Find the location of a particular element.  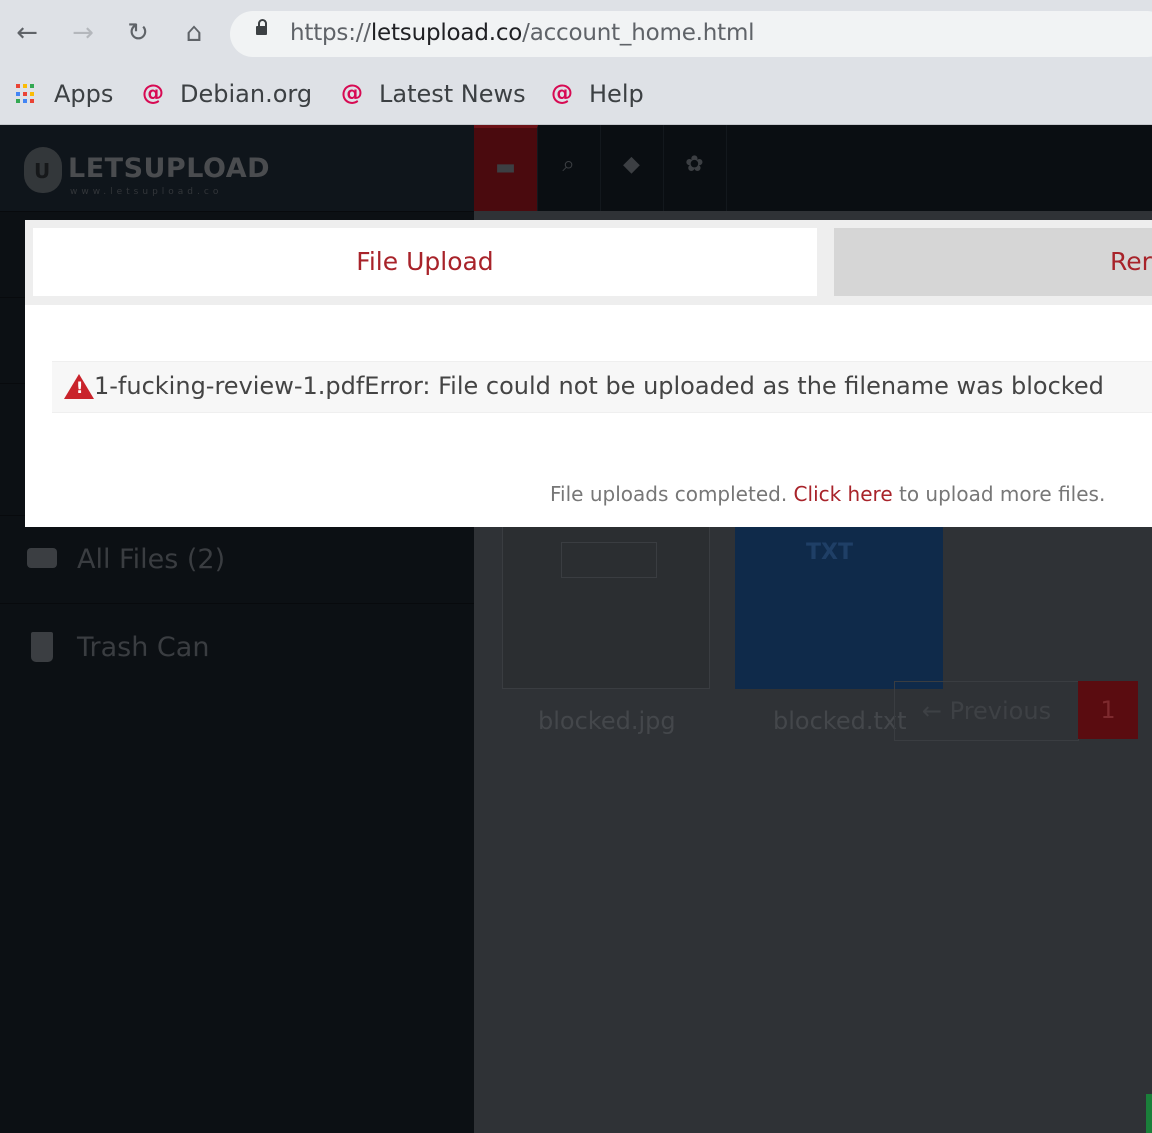

bookmark-label: Debian.org is located at coordinates (246, 94).